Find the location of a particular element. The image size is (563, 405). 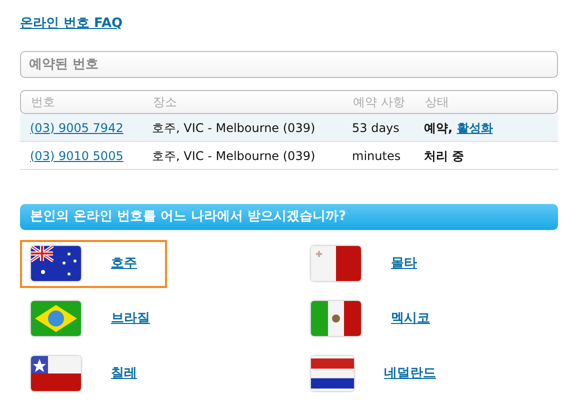

faq-link: 온라인 번호 FAQ is located at coordinates (71, 23).